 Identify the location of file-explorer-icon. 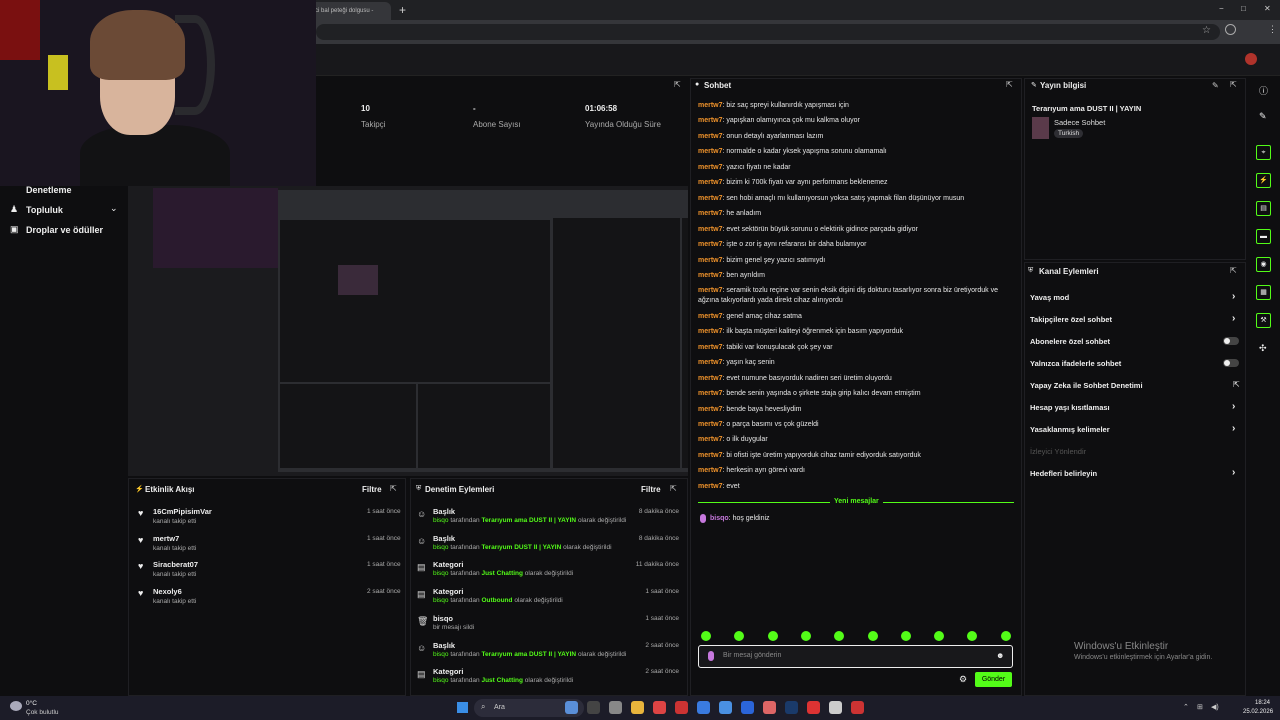
(615, 707).